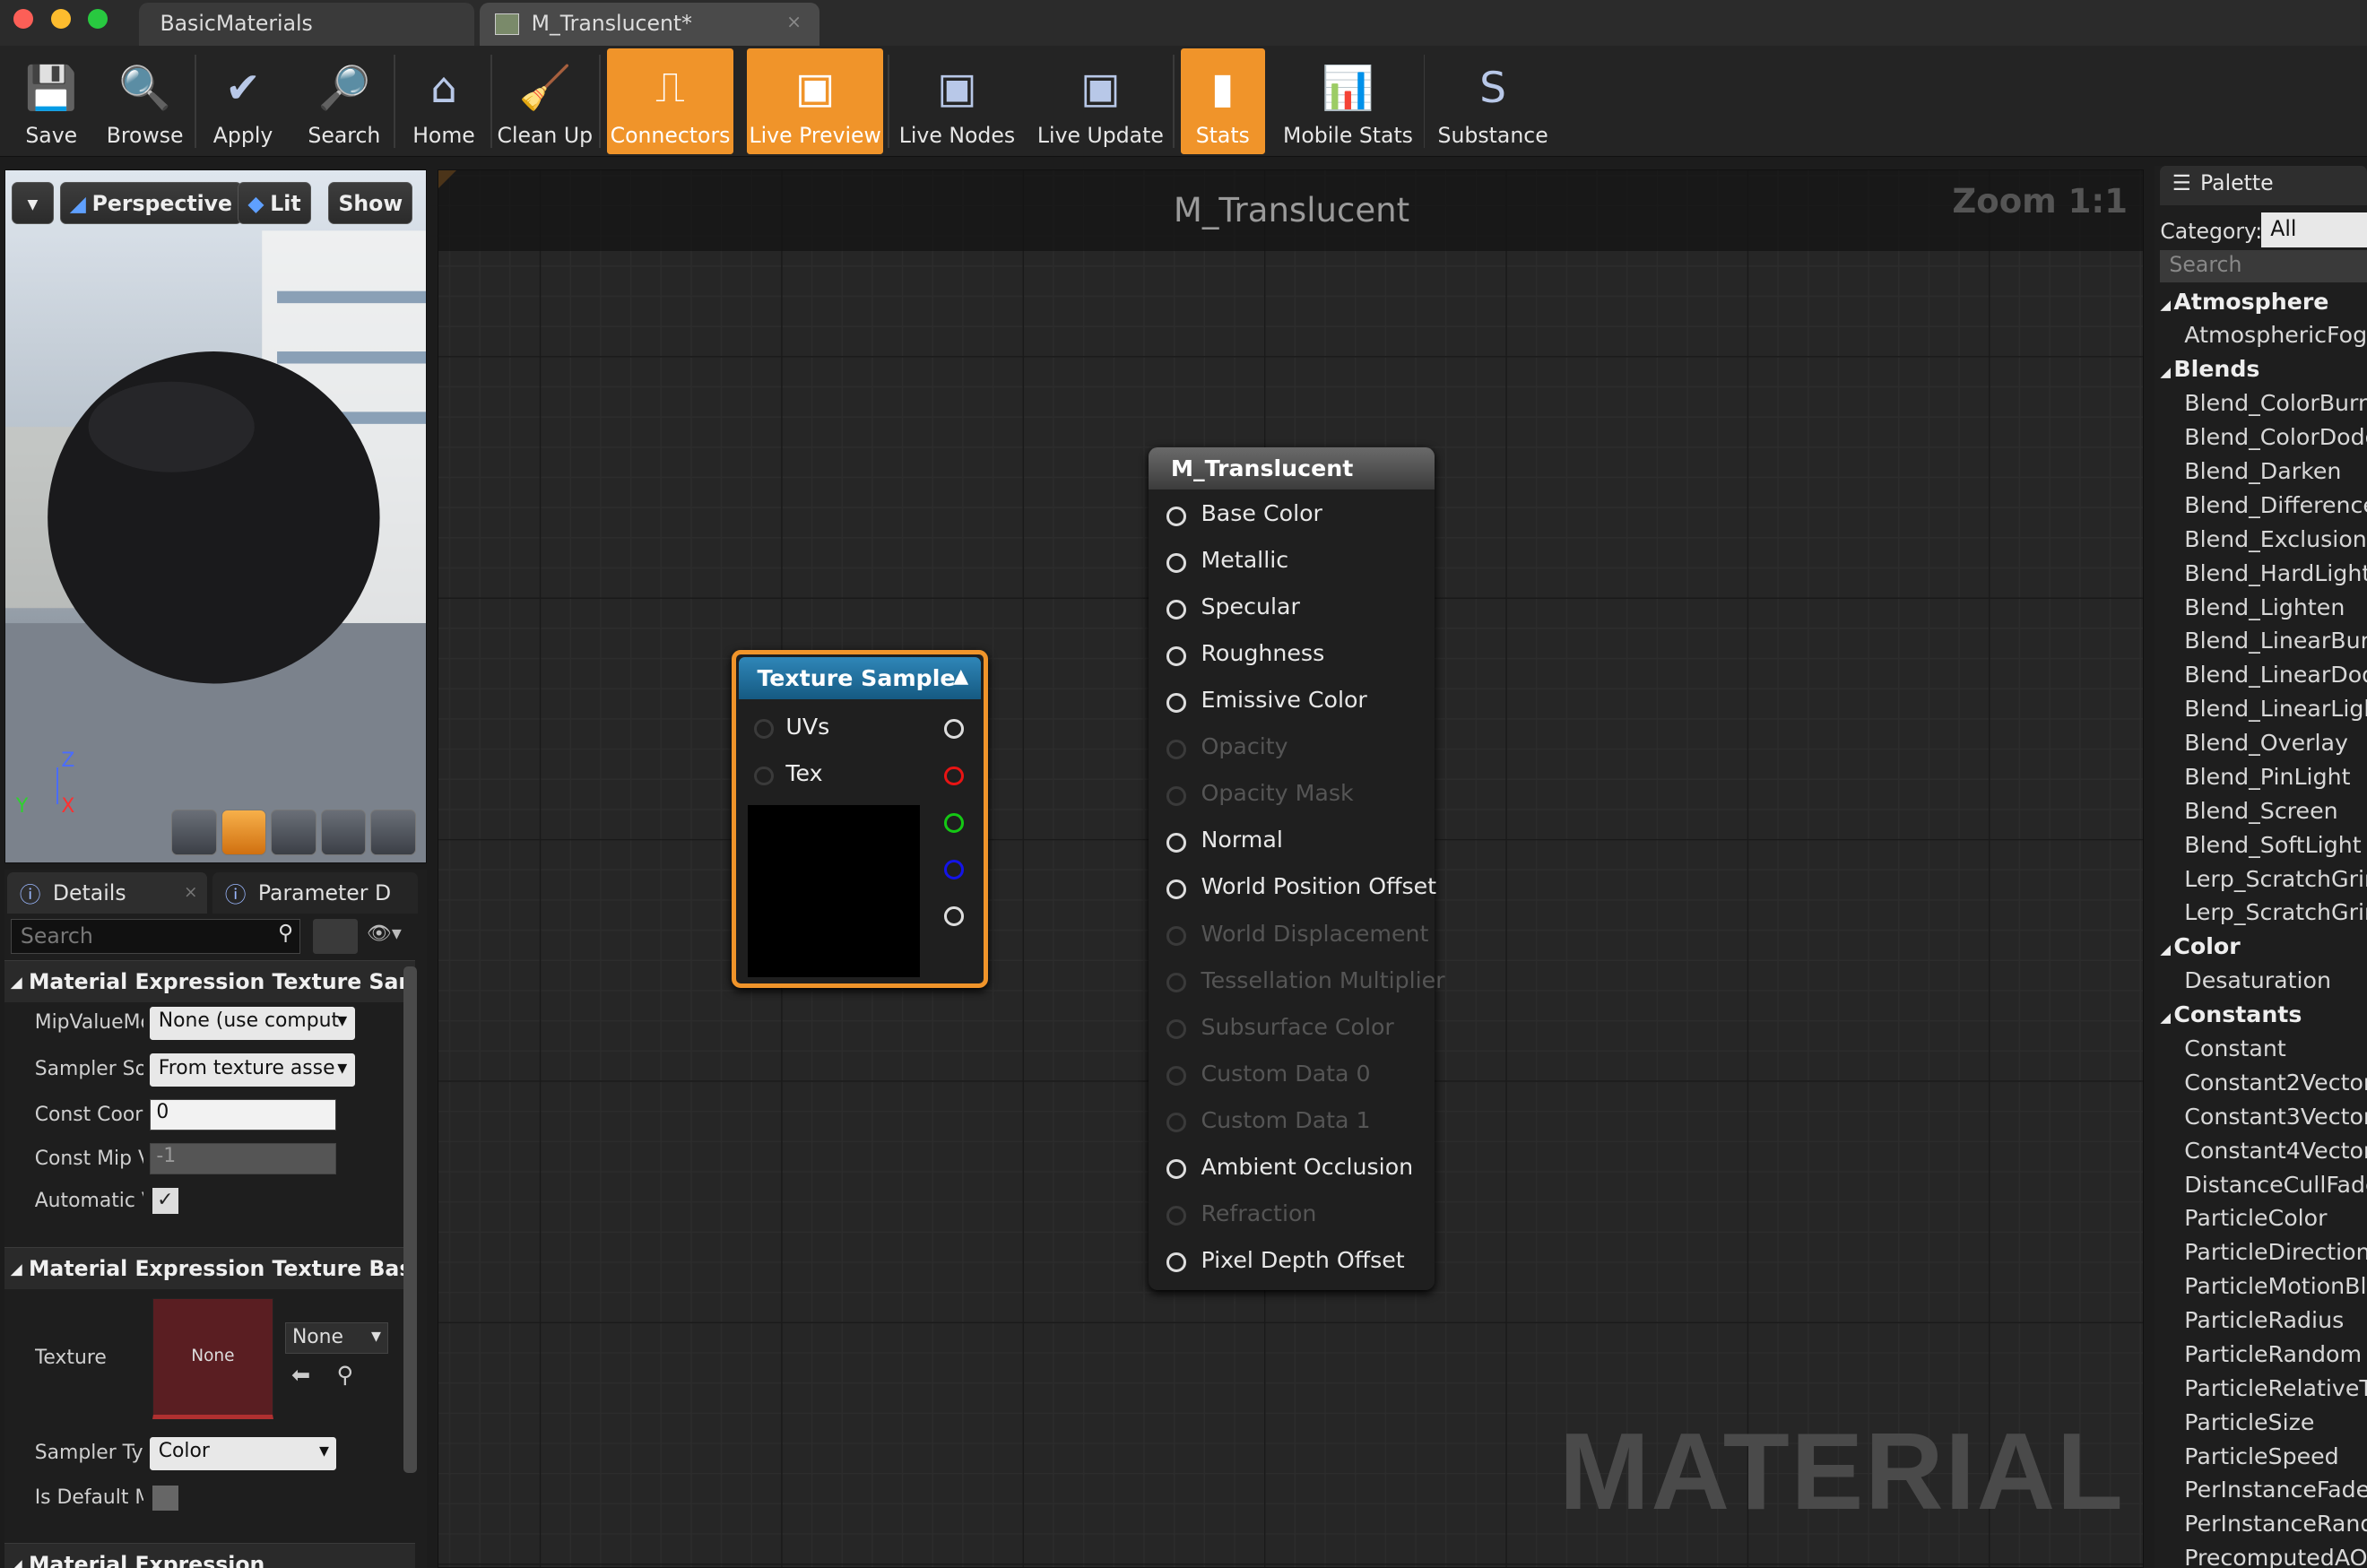  Describe the element at coordinates (1176, 609) in the screenshot. I see `specular-input-pin` at that location.